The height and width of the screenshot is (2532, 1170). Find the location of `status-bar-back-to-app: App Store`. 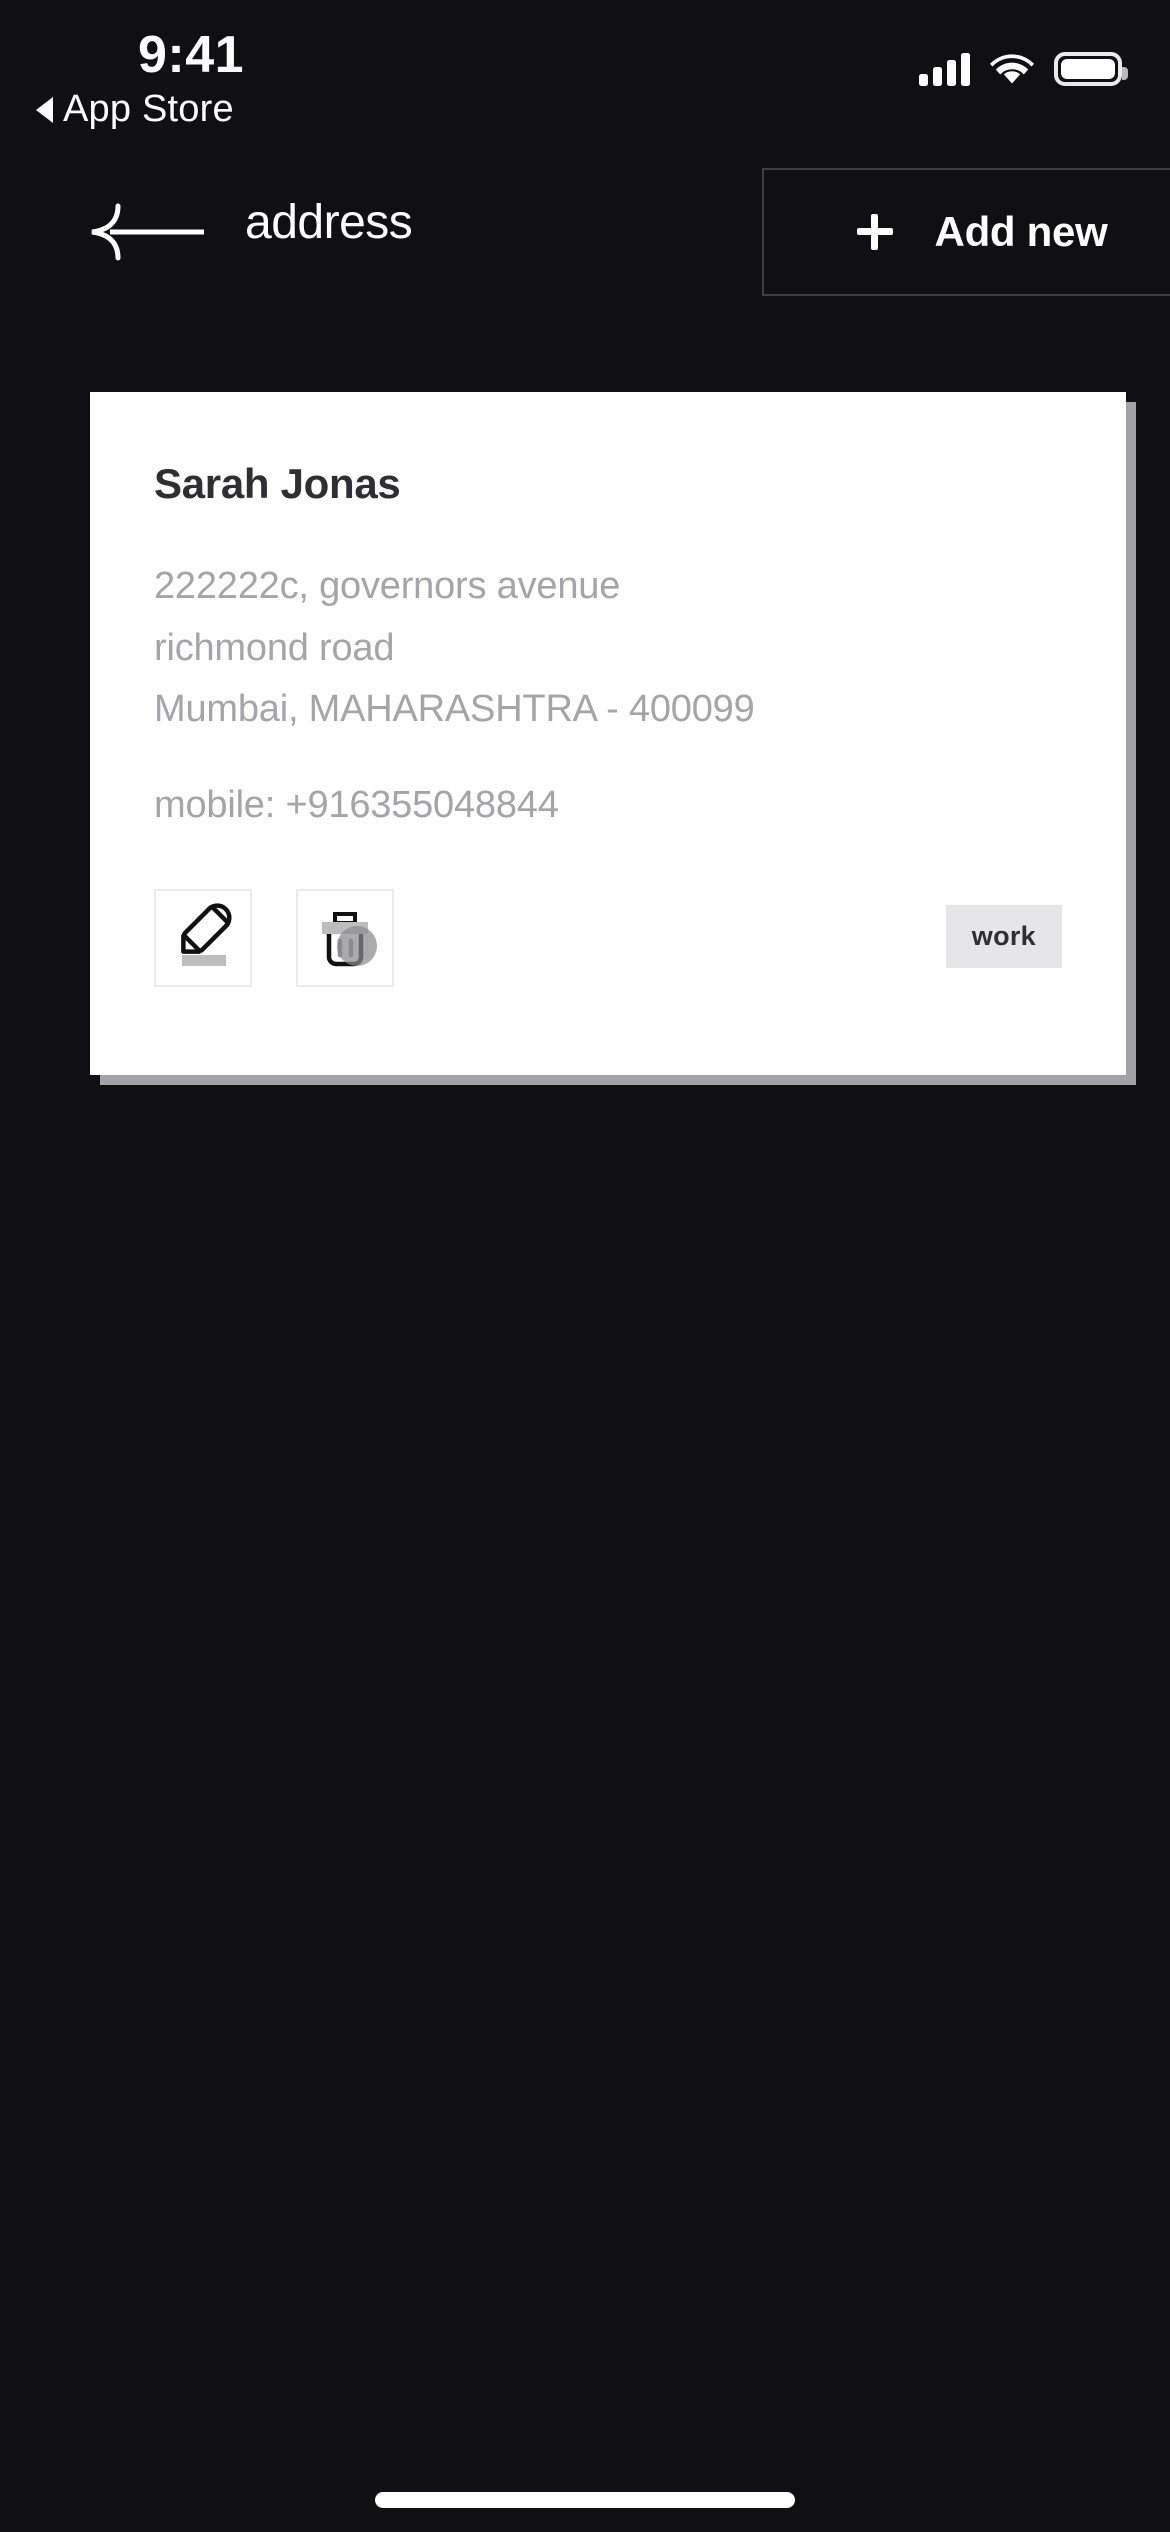

status-bar-back-to-app: App Store is located at coordinates (135, 109).